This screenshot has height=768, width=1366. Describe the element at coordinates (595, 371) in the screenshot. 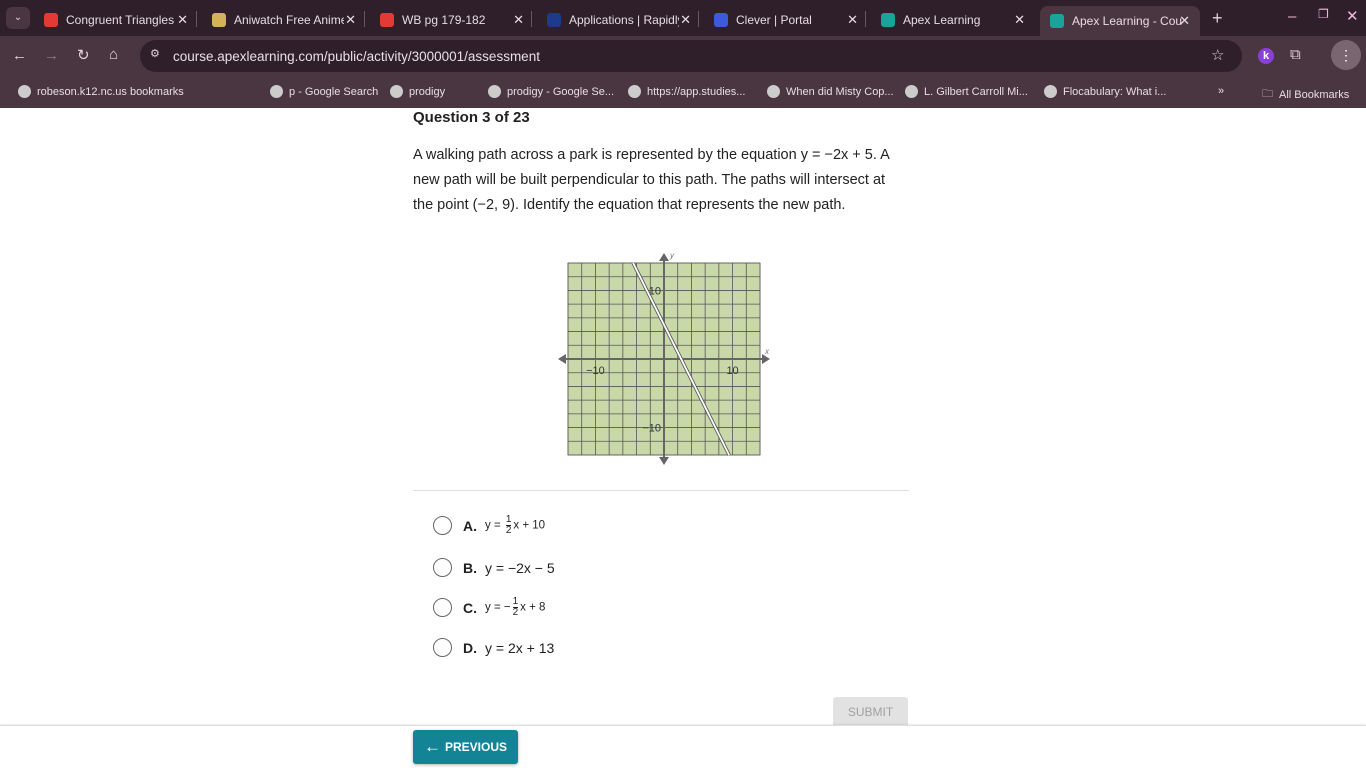

I see `x-tick-label: −10` at that location.